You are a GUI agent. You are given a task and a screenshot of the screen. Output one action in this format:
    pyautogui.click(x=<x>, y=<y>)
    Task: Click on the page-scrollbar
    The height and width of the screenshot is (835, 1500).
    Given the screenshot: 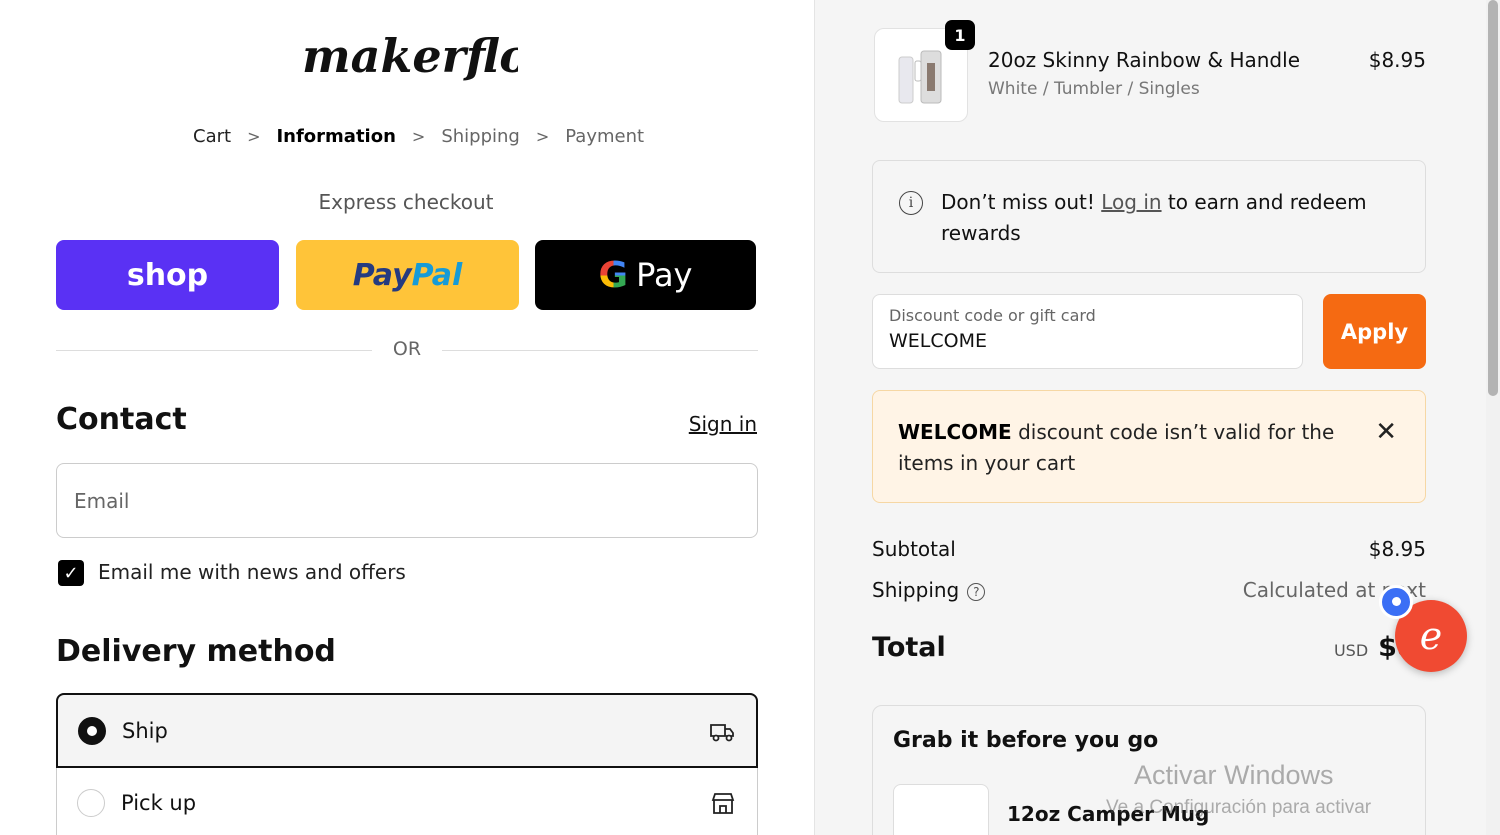 What is the action you would take?
    pyautogui.click(x=1493, y=417)
    